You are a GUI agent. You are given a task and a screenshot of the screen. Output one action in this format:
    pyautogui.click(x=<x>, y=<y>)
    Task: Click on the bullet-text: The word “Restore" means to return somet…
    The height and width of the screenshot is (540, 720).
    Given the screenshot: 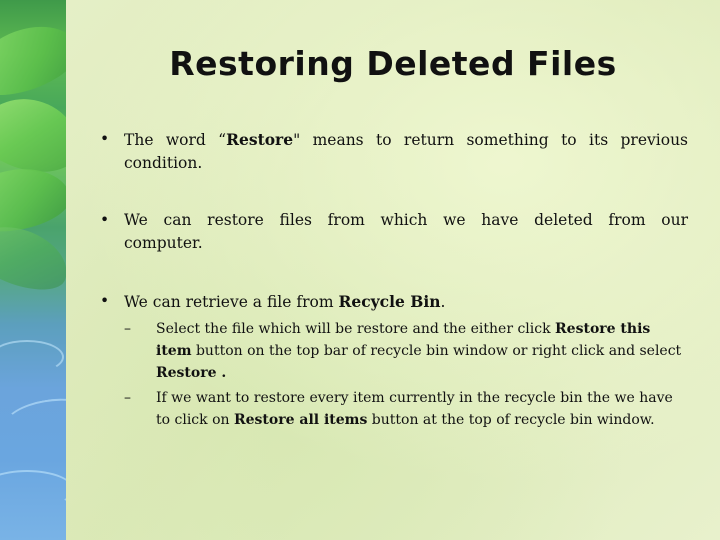 What is the action you would take?
    pyautogui.click(x=406, y=151)
    